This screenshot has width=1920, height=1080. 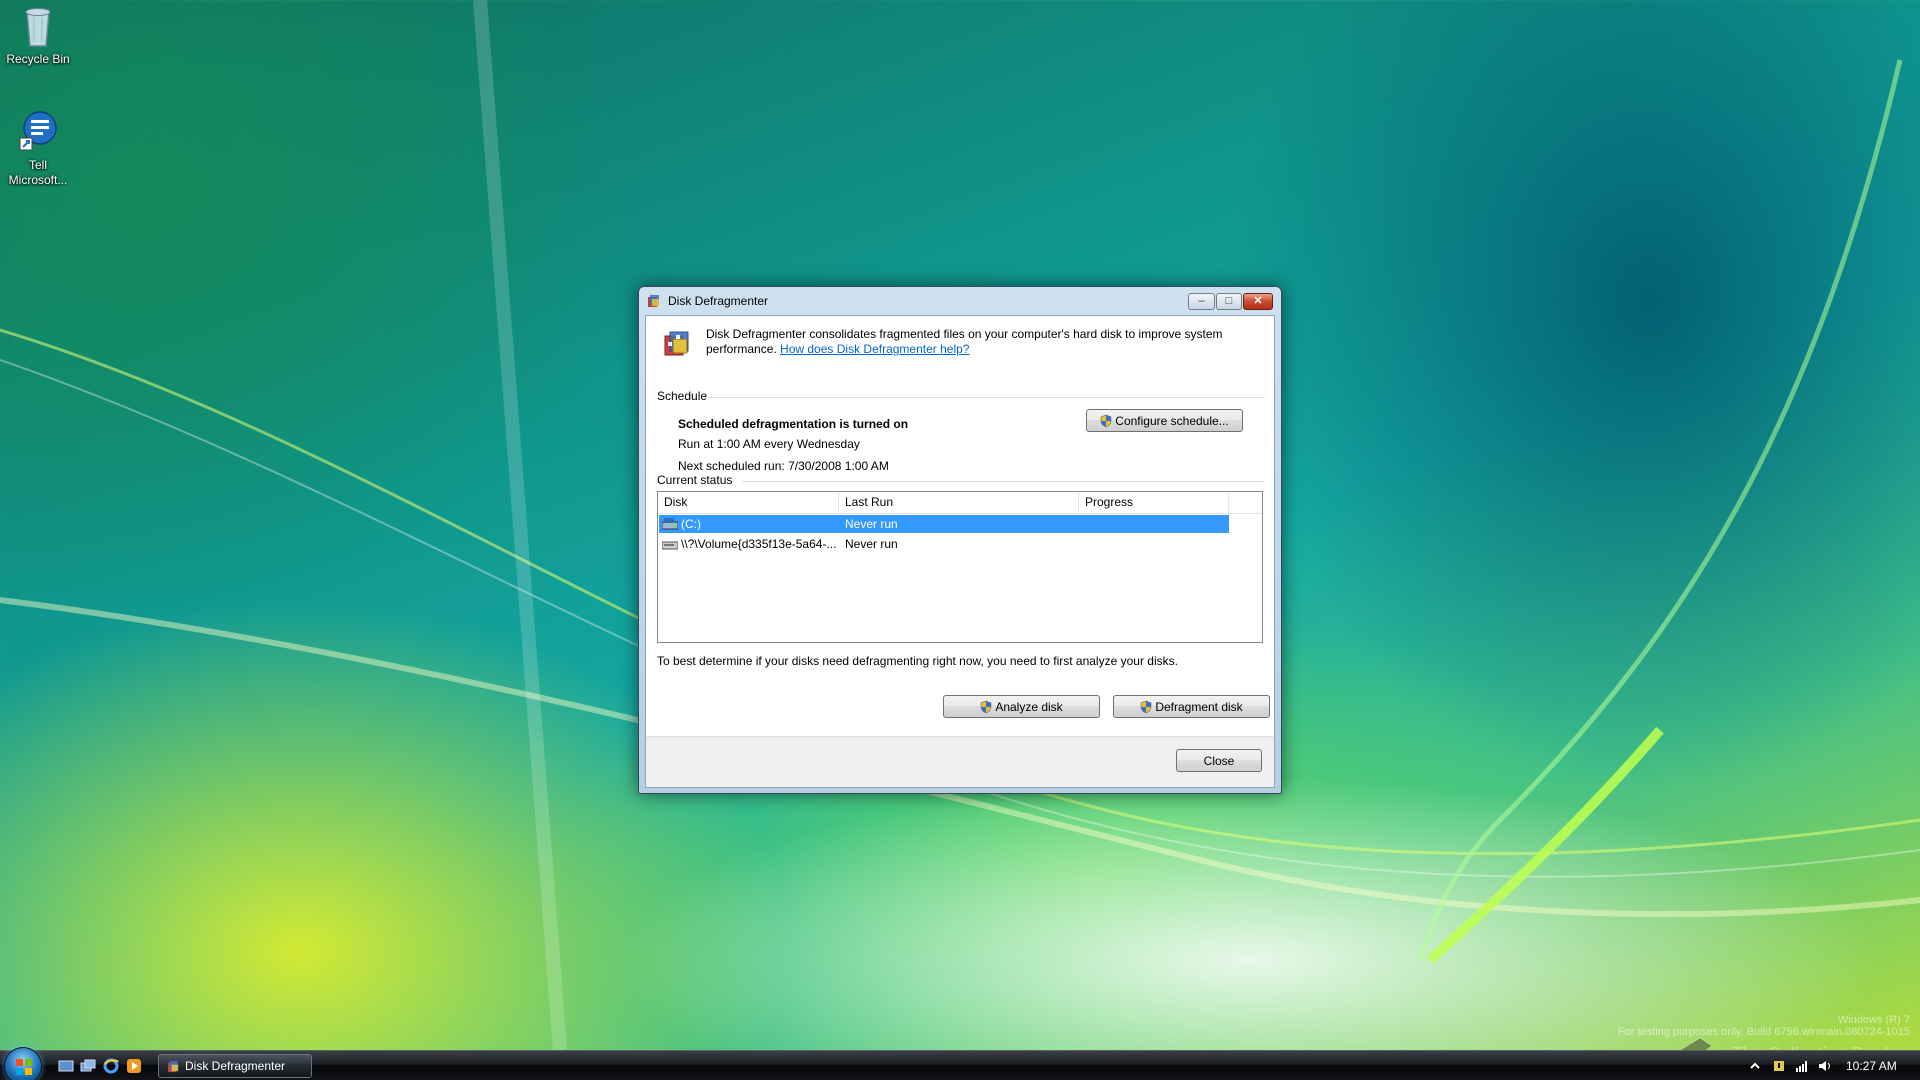 I want to click on defragmenter-icon, so click(x=676, y=343).